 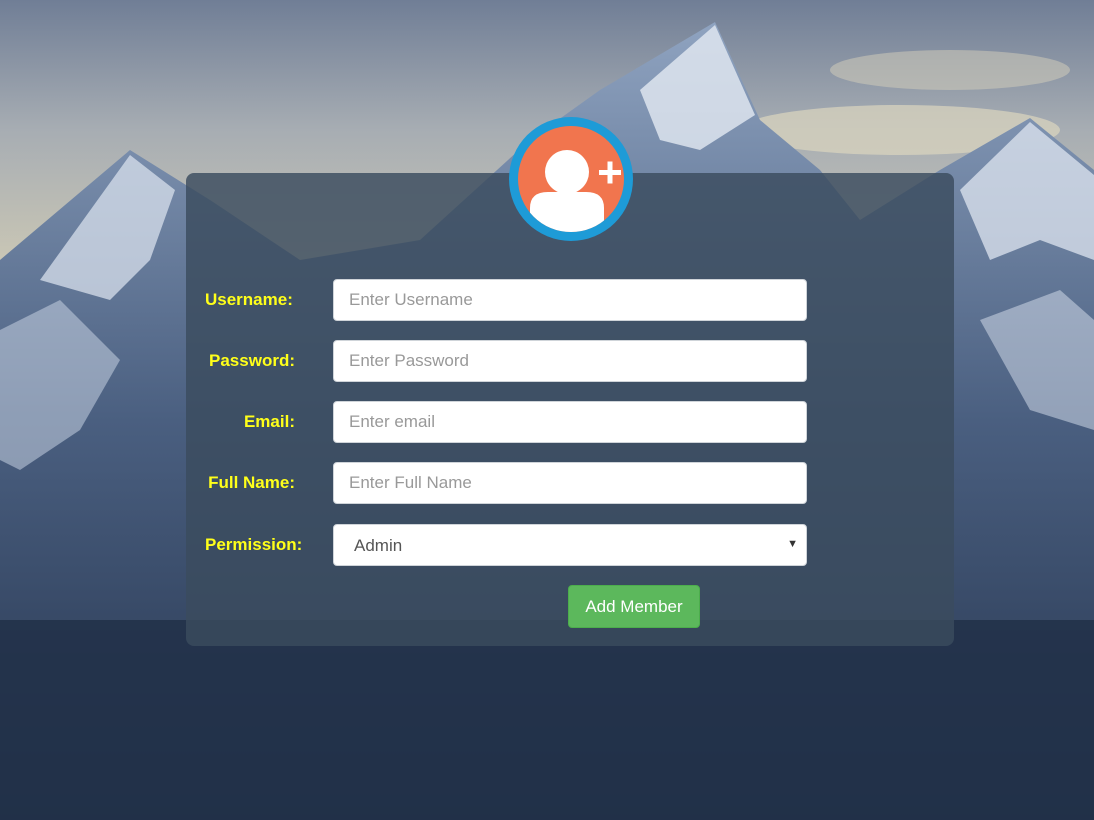 What do you see at coordinates (252, 360) in the screenshot?
I see `password-label: Password:` at bounding box center [252, 360].